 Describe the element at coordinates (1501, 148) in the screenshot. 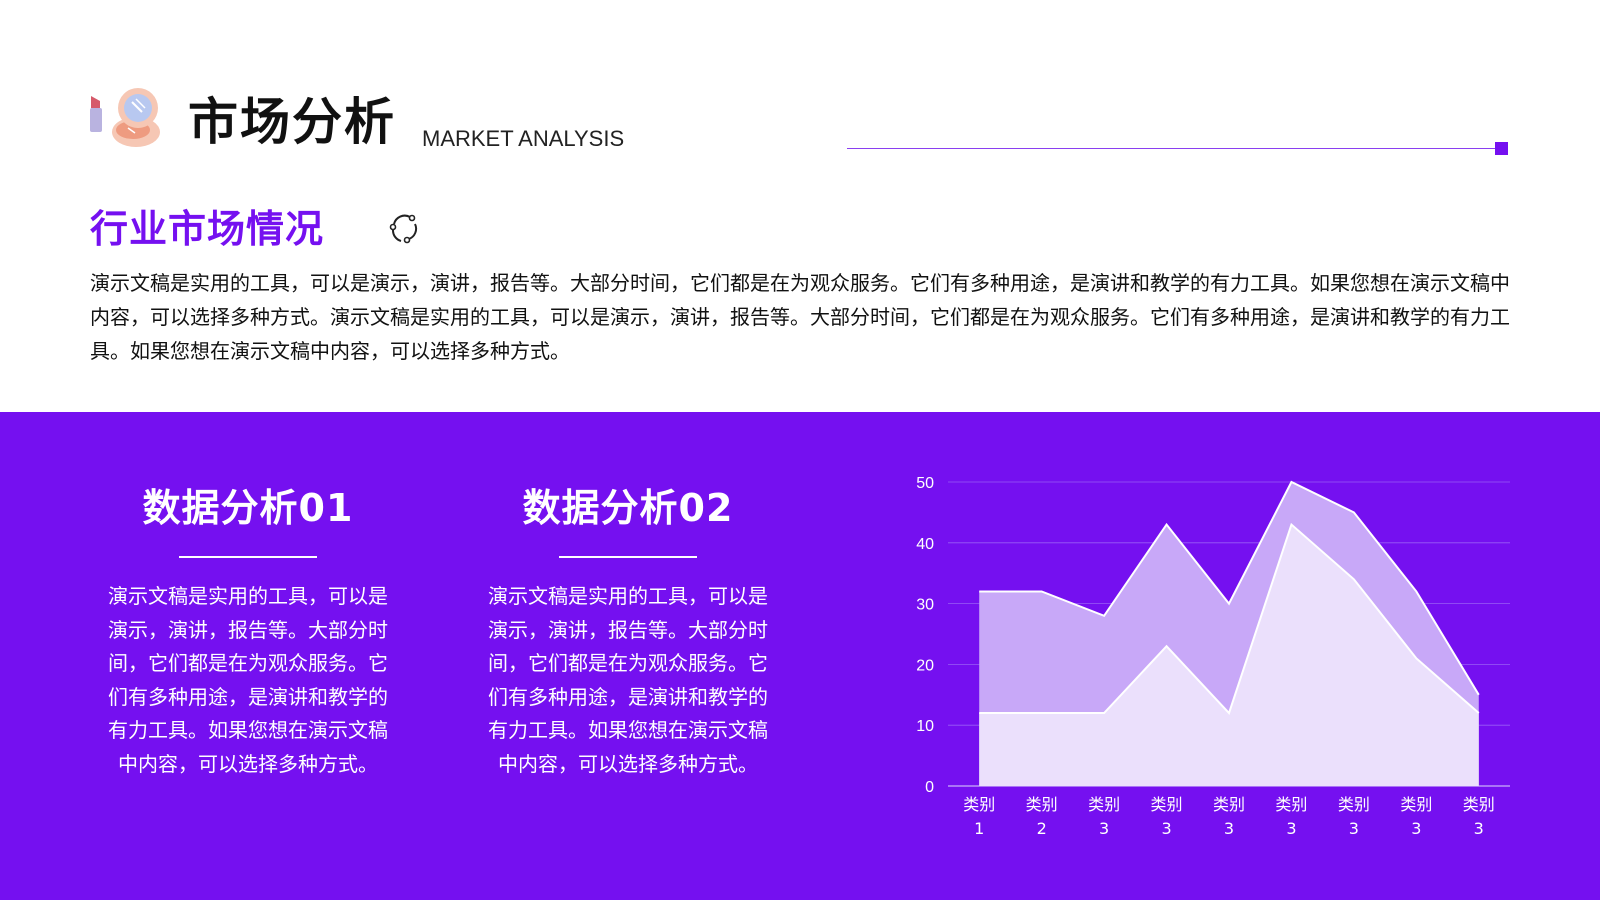

I see `header-square-marker` at that location.